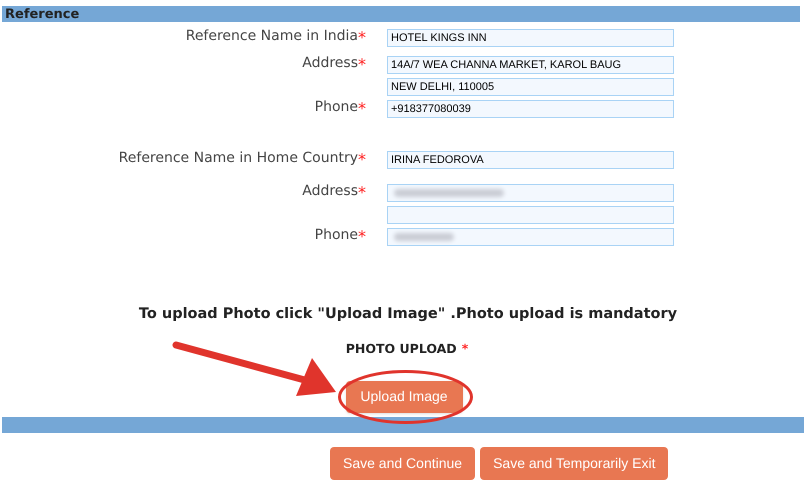 This screenshot has width=804, height=488. I want to click on input-field: NEW DELHI, 110005, so click(530, 87).